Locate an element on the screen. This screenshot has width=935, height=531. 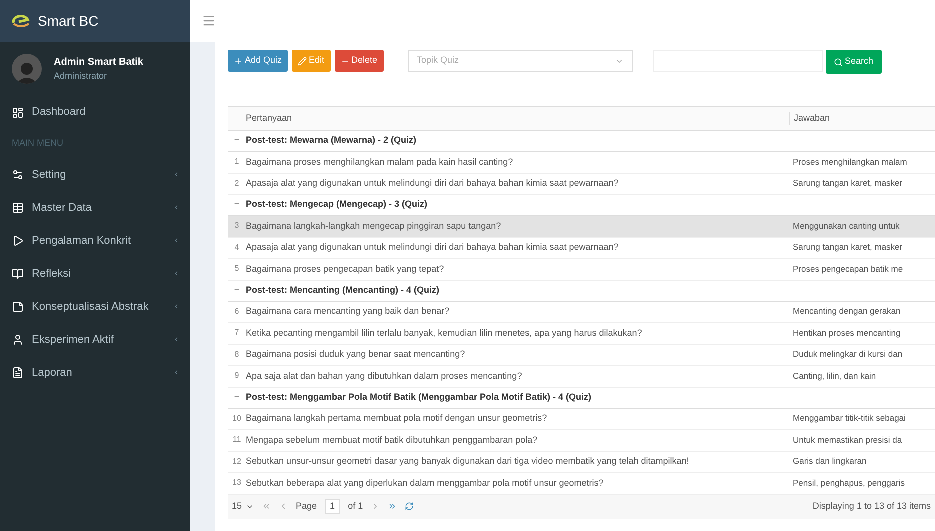
page-label: Page is located at coordinates (307, 506).